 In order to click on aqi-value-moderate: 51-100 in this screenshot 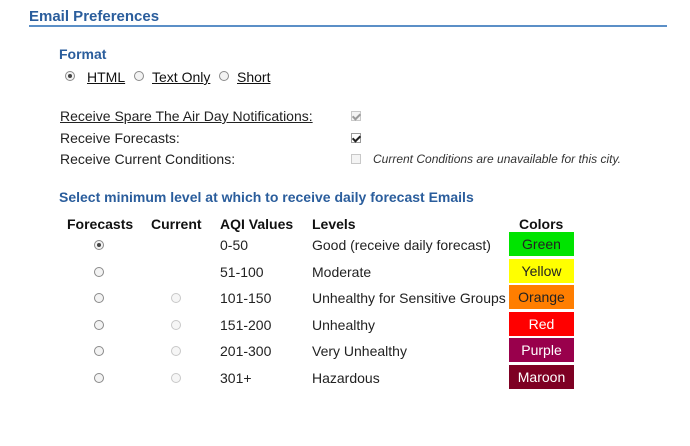, I will do `click(242, 272)`.